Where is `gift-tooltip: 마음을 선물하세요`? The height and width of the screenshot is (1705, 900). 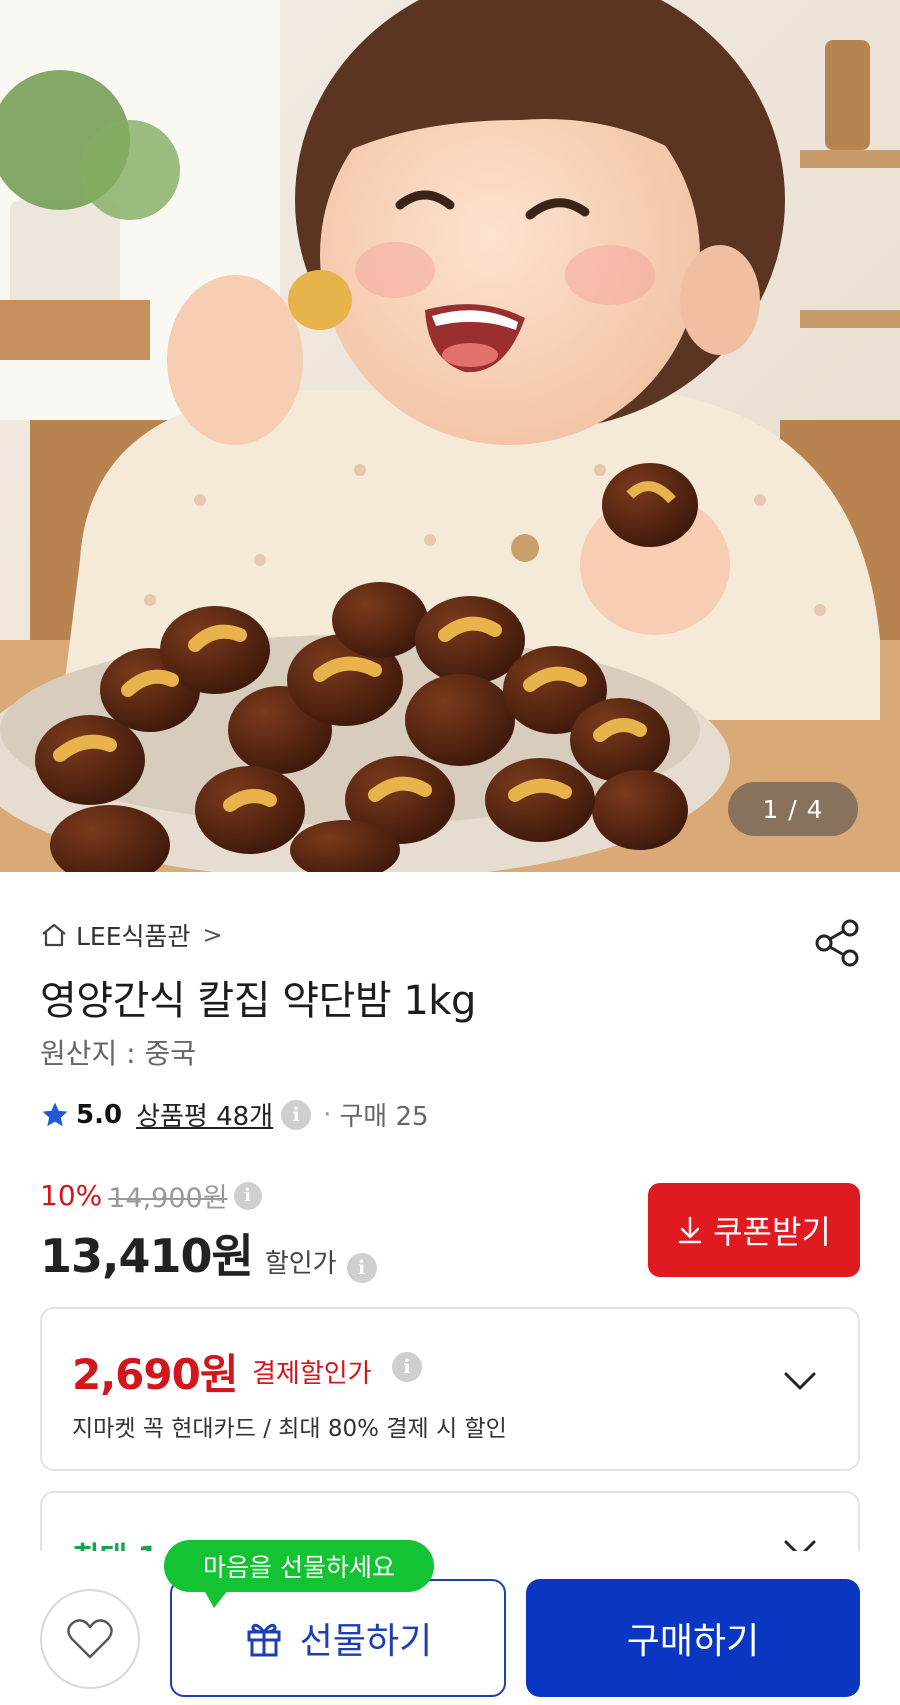 gift-tooltip: 마음을 선물하세요 is located at coordinates (299, 1574).